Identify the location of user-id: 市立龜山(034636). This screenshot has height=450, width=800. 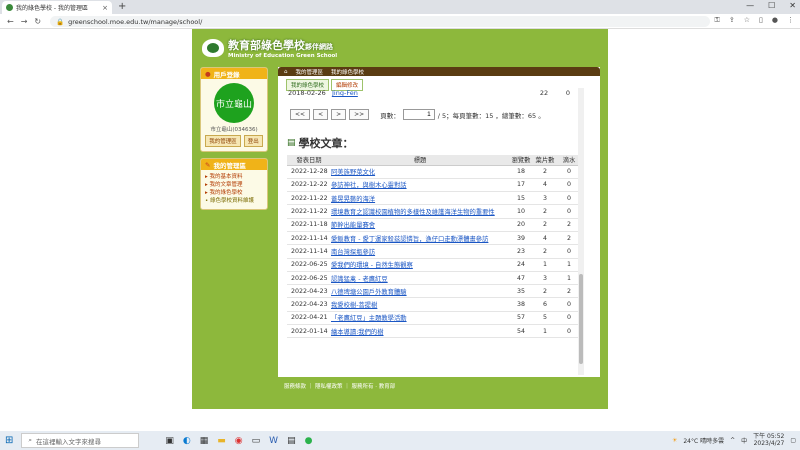
(234, 130).